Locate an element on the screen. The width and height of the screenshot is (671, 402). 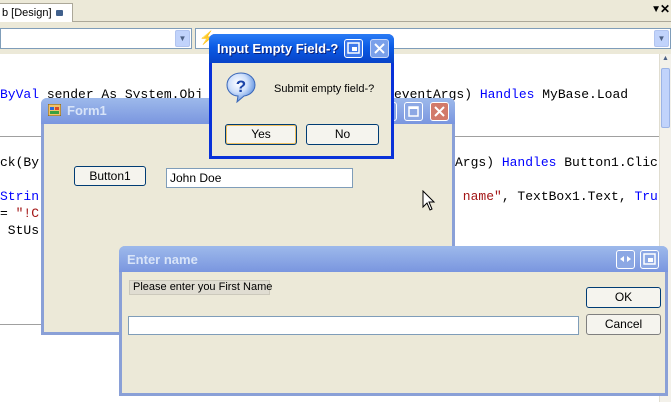
cancel-button: Cancel is located at coordinates (623, 324).